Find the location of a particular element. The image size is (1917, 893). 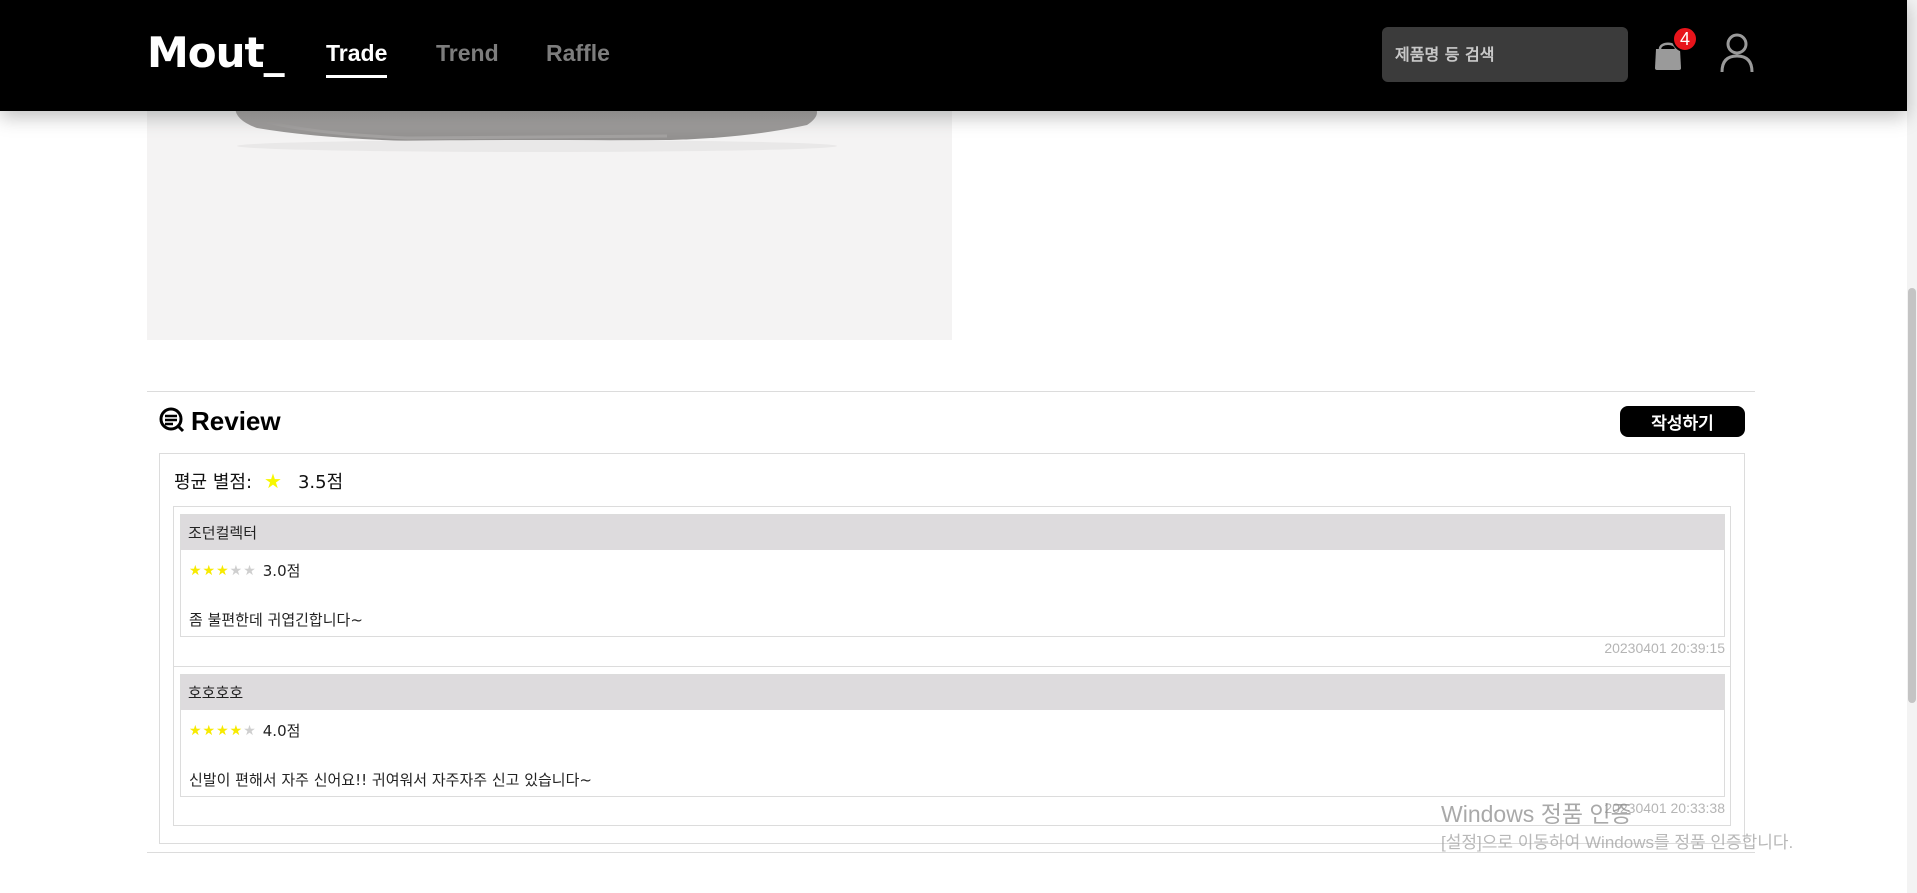

review-date: 20230401 20:39:15 is located at coordinates (1664, 648).